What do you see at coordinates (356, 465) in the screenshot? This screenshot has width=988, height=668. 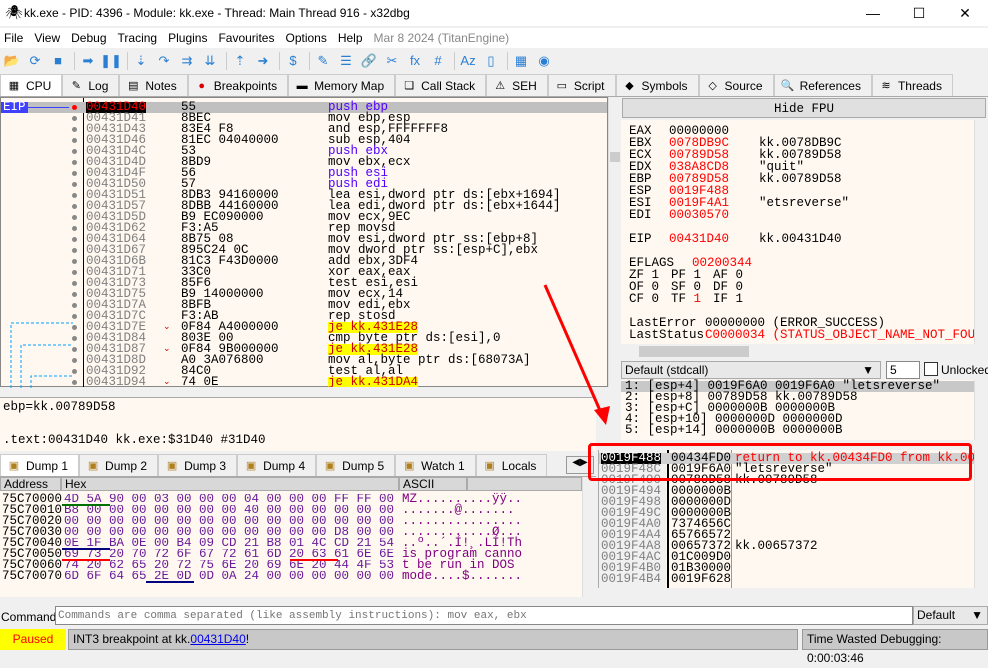 I see `tab-dump-5: ▣ Dump 5` at bounding box center [356, 465].